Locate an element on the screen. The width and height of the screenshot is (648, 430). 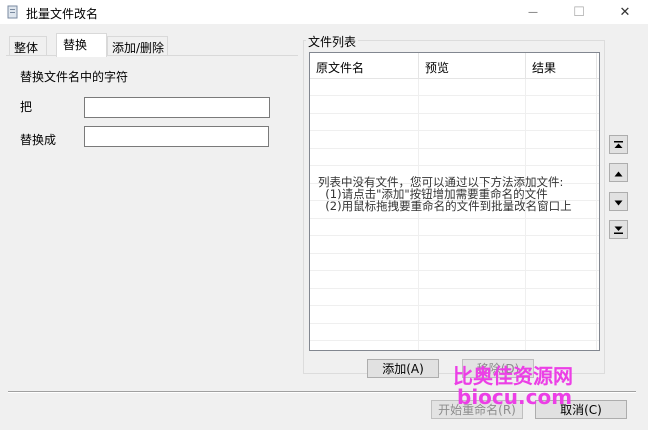
move-down-button is located at coordinates (618, 201).